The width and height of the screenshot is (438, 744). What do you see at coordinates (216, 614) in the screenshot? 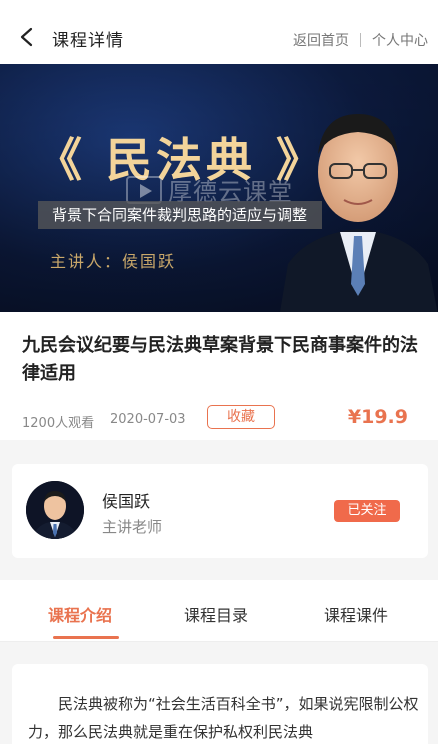
I see `tab-course-catalog: 课程目录` at bounding box center [216, 614].